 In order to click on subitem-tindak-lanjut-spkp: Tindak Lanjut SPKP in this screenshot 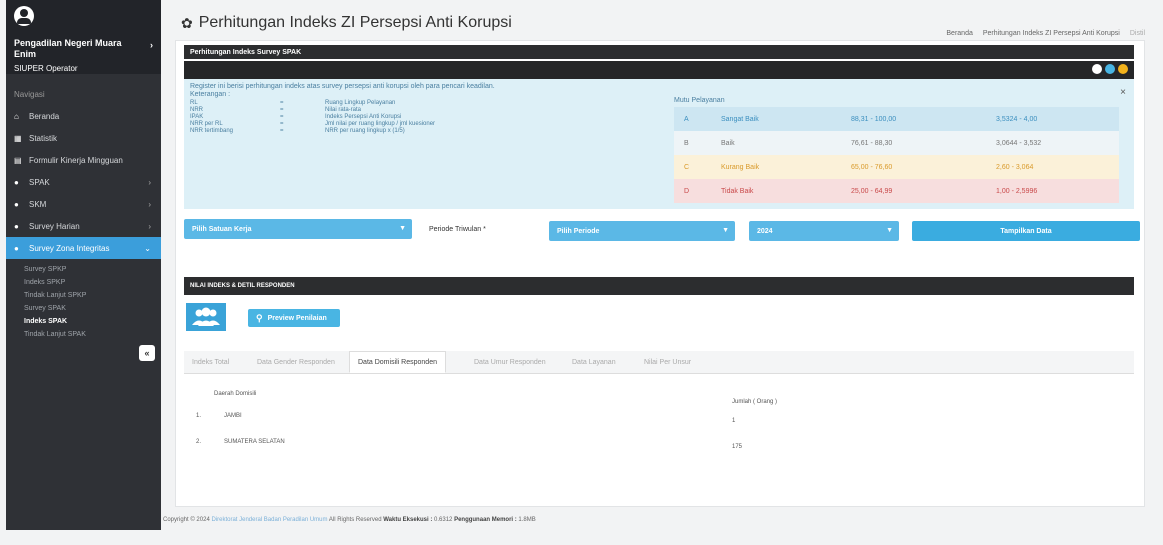, I will do `click(83, 295)`.